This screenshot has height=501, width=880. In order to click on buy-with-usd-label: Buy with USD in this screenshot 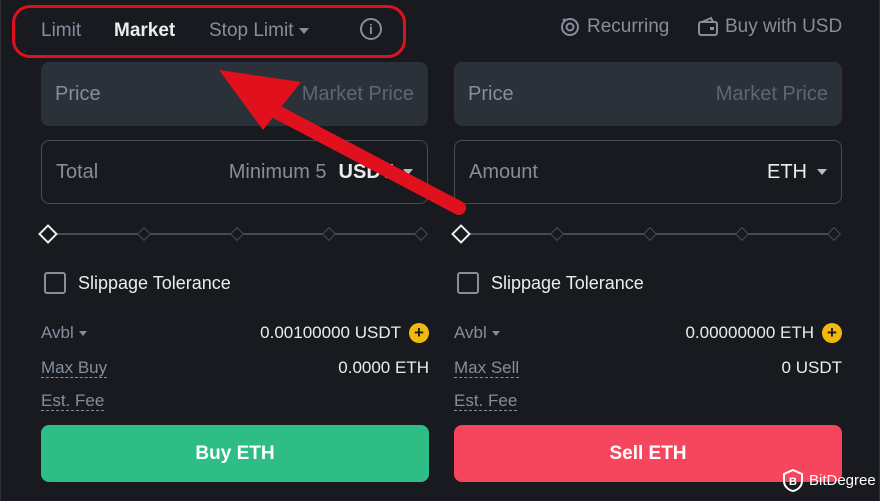, I will do `click(784, 26)`.